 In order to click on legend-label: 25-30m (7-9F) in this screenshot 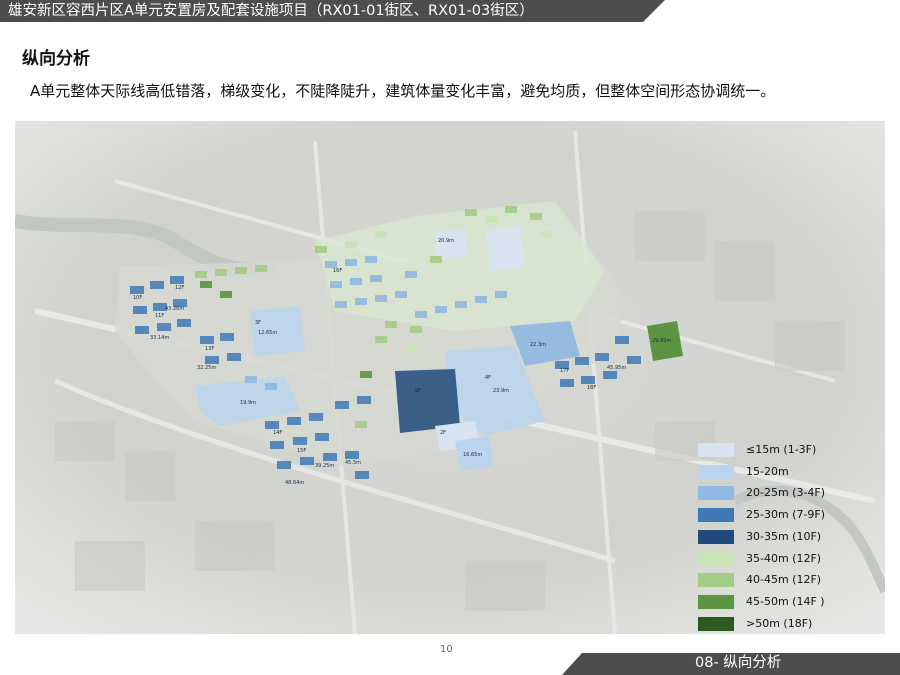, I will do `click(786, 515)`.